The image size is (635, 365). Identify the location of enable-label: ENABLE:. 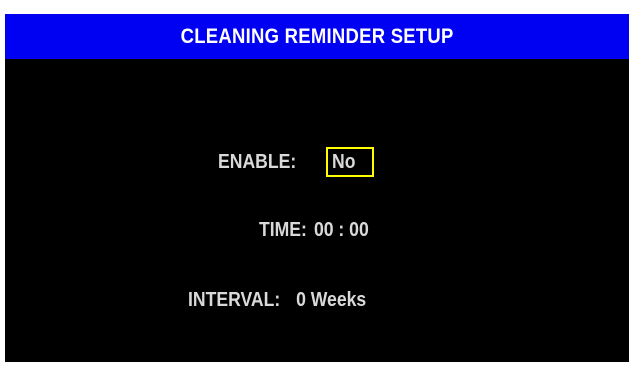
(257, 162).